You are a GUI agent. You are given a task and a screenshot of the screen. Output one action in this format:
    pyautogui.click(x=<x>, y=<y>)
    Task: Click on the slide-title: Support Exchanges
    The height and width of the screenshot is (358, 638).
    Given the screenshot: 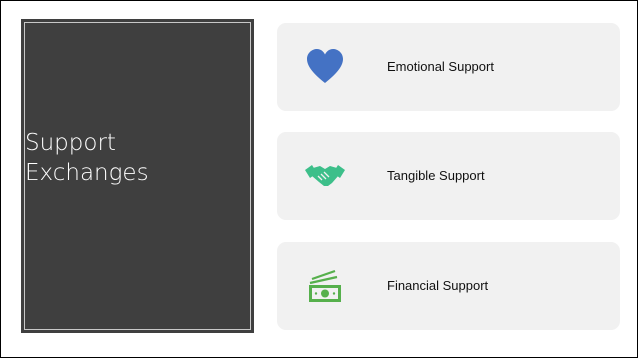 What is the action you would take?
    pyautogui.click(x=87, y=158)
    